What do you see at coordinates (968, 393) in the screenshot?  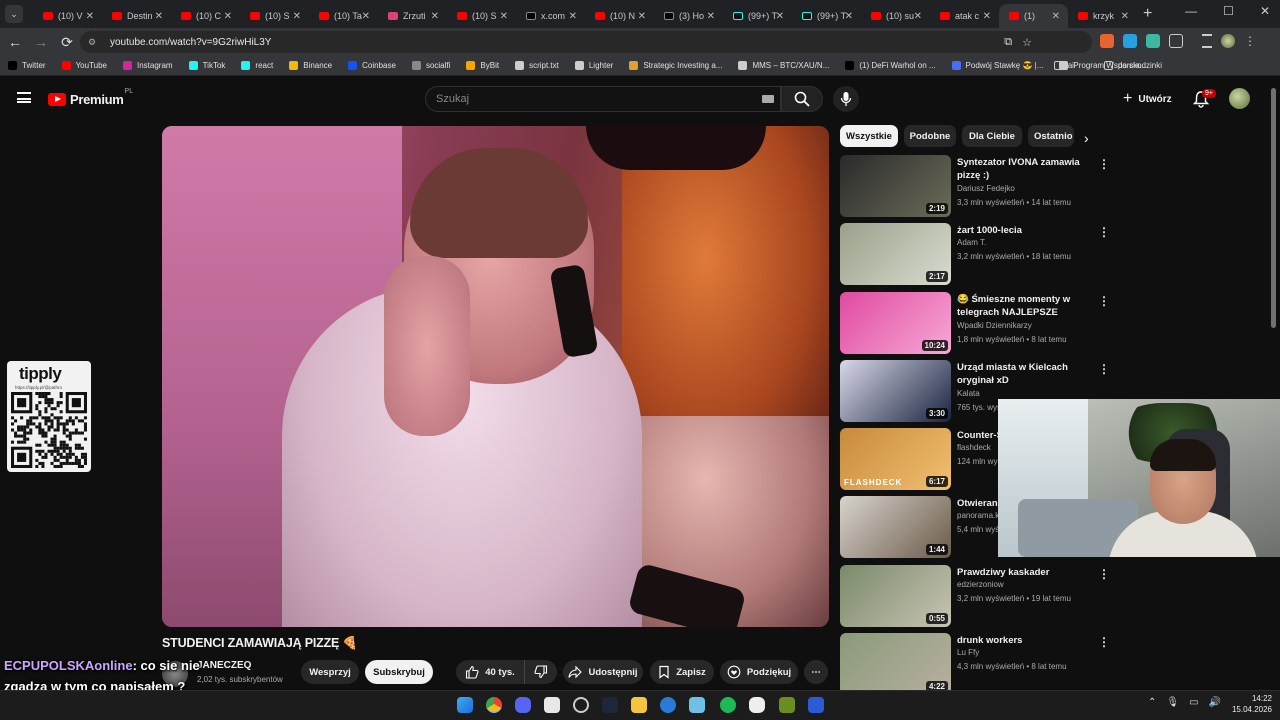 I see `recommendation-channel: Kalata` at bounding box center [968, 393].